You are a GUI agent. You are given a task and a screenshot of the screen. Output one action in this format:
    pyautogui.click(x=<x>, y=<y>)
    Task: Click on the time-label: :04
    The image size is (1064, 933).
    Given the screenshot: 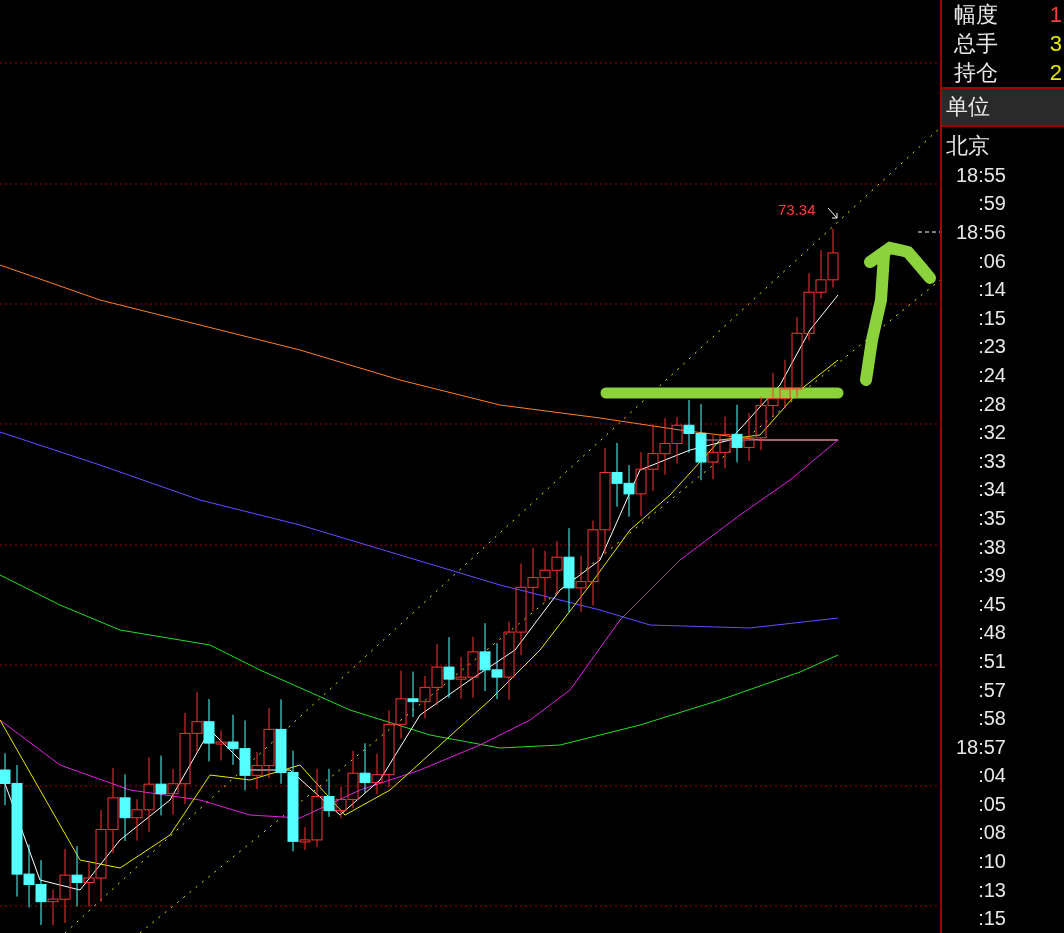 What is the action you would take?
    pyautogui.click(x=992, y=776)
    